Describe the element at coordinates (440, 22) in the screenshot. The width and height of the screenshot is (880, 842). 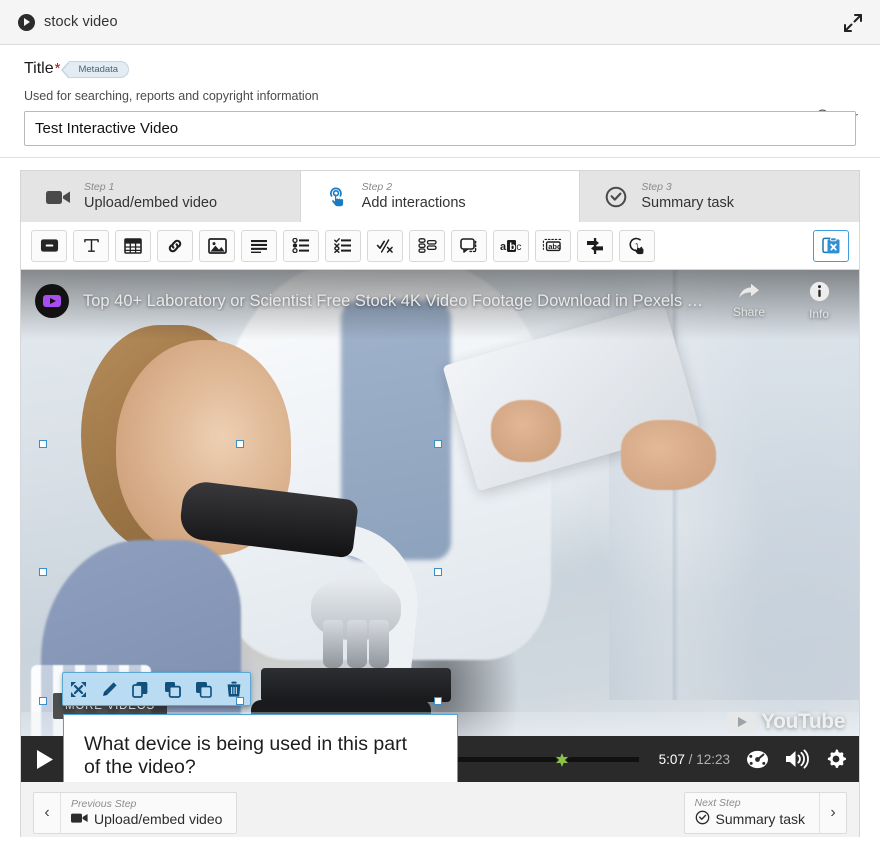
I see `window-title-bar: stock video` at that location.